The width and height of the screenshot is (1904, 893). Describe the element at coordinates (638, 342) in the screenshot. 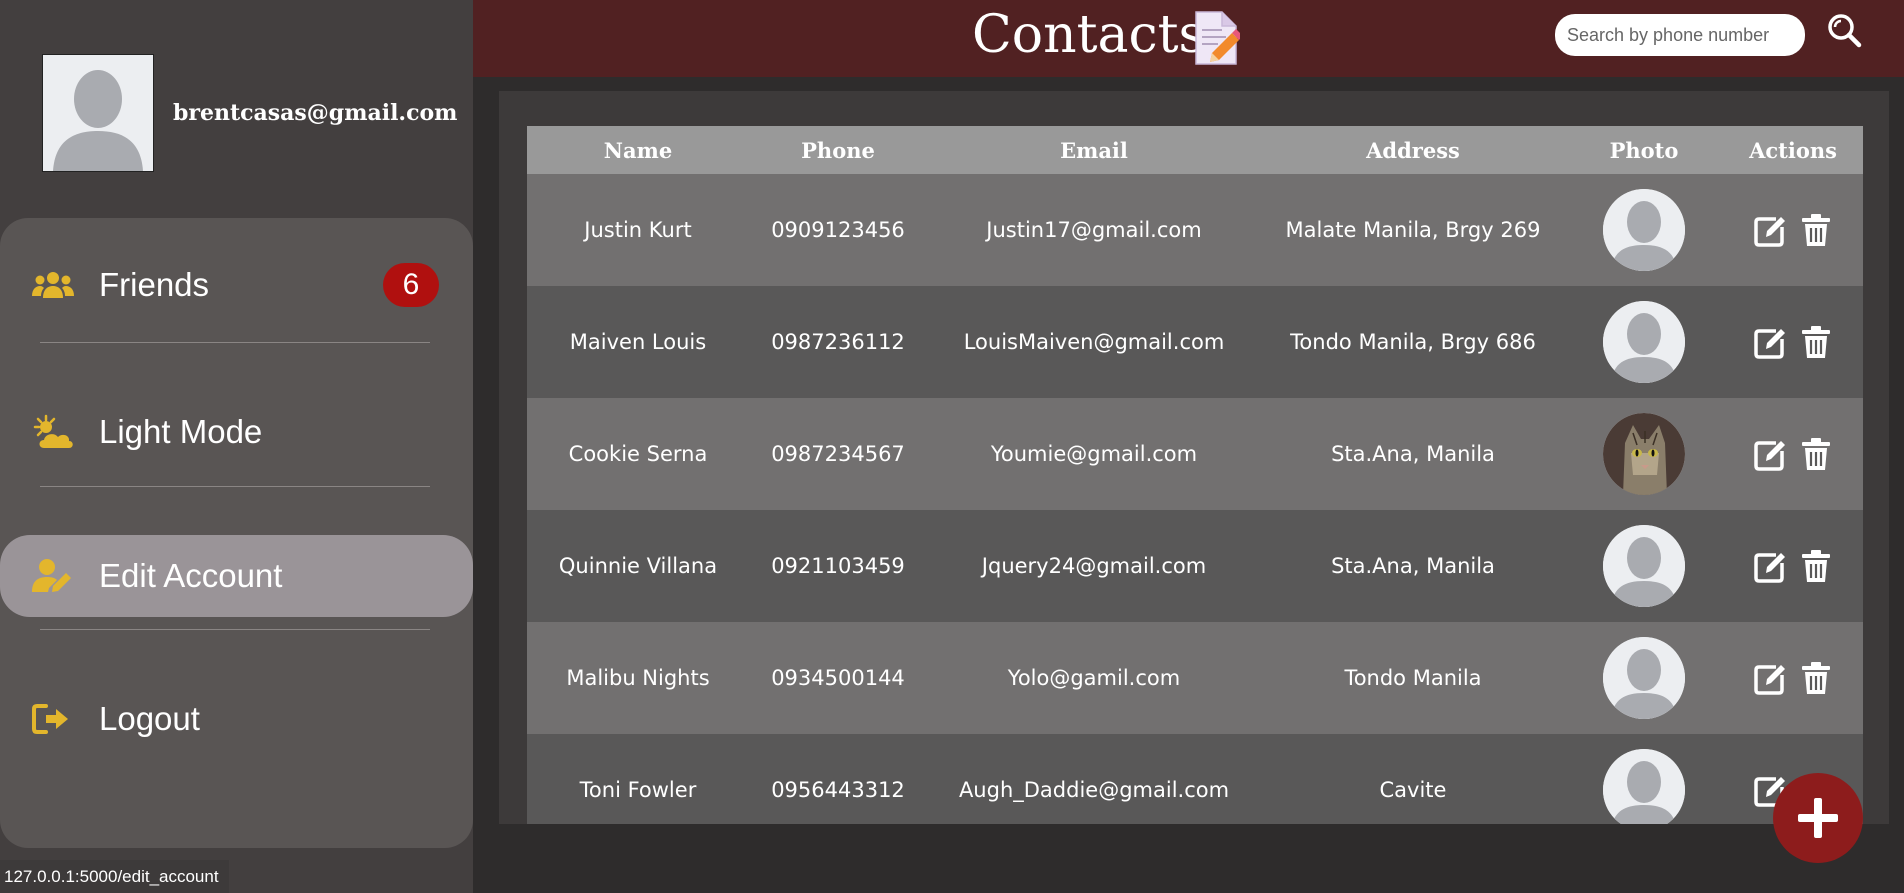

I see `contact-name: Maiven Louis` at that location.